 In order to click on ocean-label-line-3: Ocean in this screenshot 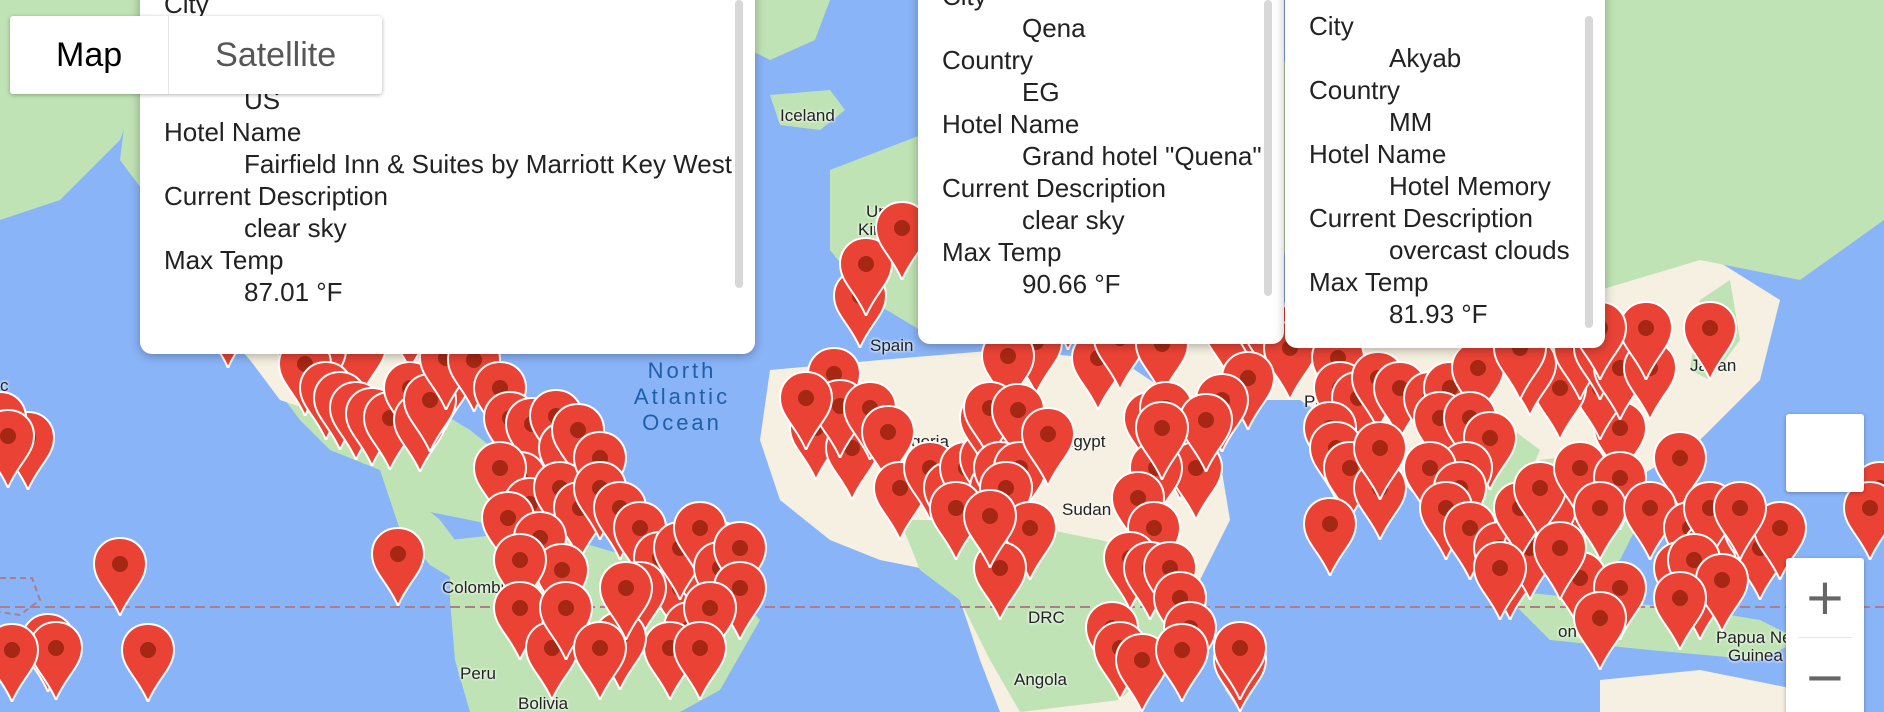, I will do `click(682, 422)`.